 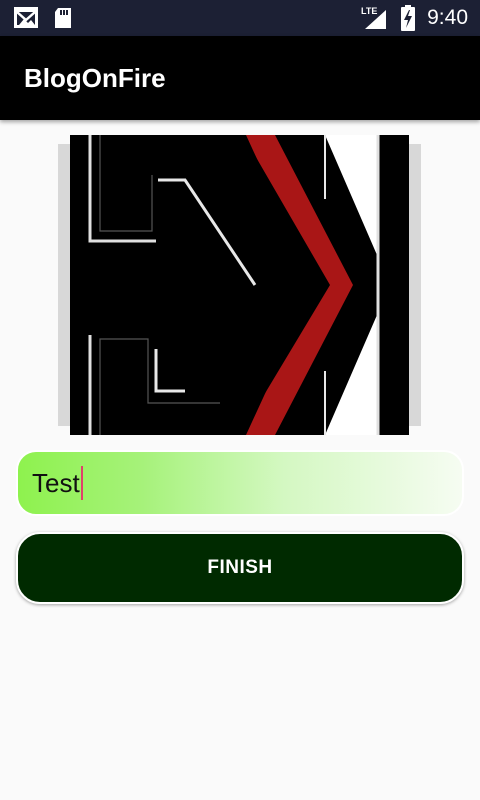 I want to click on title-input, so click(x=232, y=483).